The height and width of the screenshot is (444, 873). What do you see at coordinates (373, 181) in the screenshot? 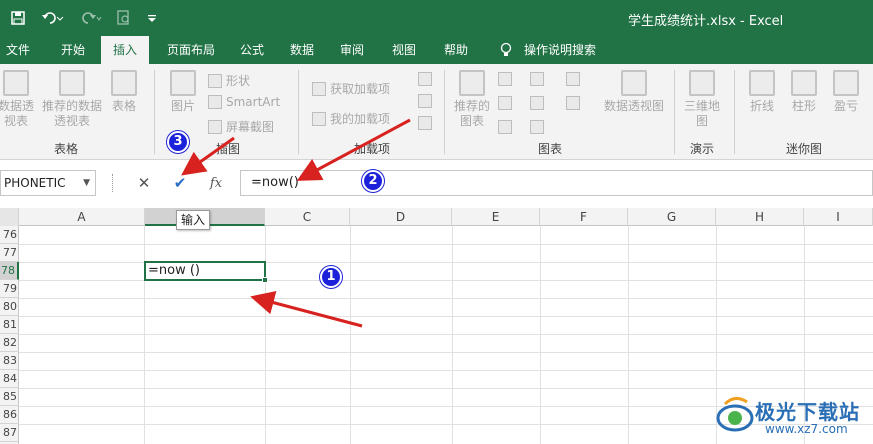
I see `step-badge-2: 2` at bounding box center [373, 181].